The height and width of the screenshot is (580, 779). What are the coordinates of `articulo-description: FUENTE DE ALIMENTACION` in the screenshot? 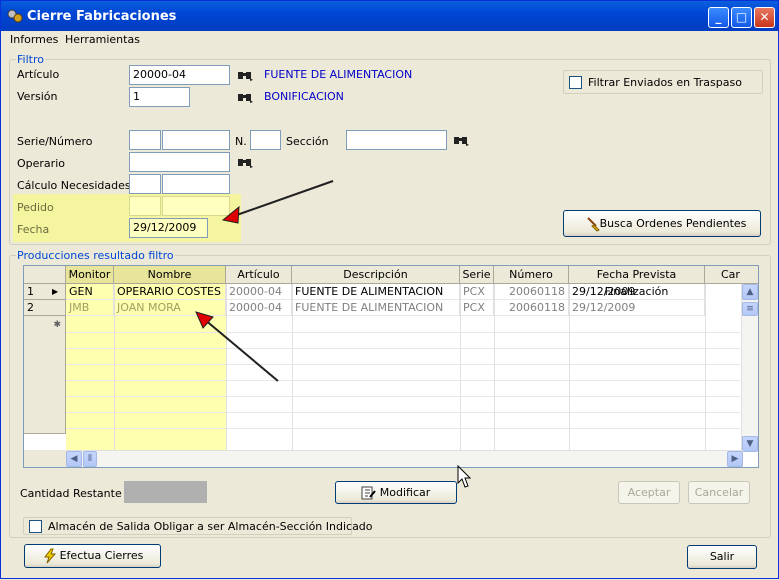 It's located at (338, 74).